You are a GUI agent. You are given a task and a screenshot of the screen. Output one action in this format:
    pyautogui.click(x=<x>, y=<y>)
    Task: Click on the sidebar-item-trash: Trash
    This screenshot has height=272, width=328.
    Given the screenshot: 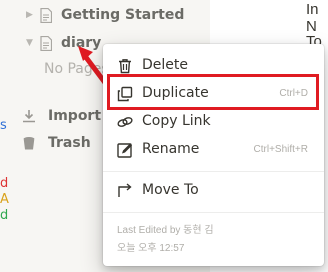 What is the action you would take?
    pyautogui.click(x=56, y=143)
    